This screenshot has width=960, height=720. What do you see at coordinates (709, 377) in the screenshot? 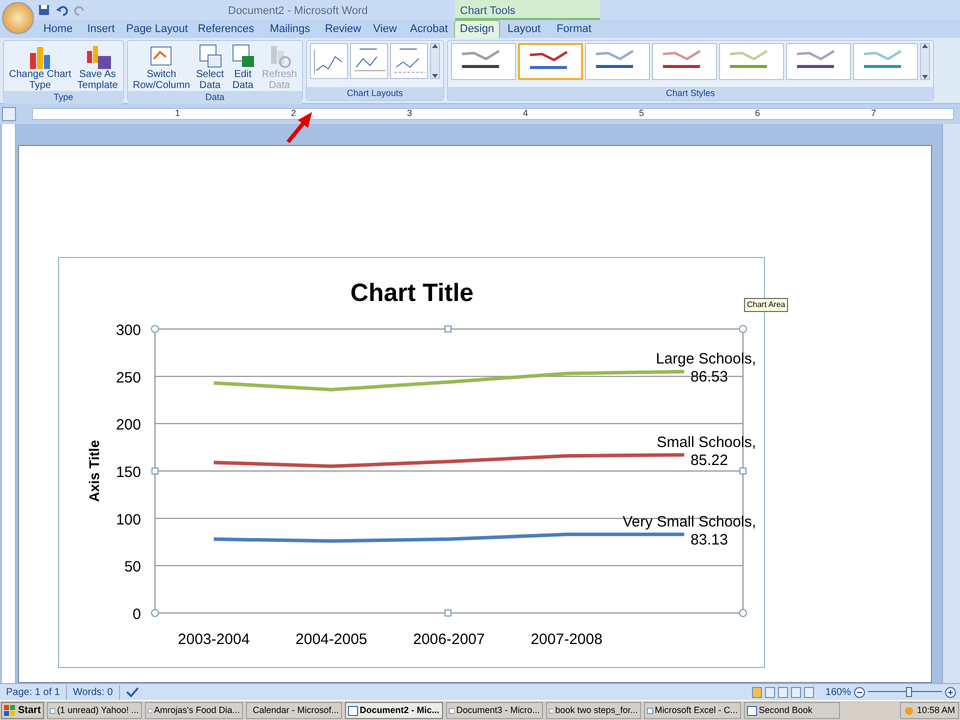
I see `data-label: 86.53` at bounding box center [709, 377].